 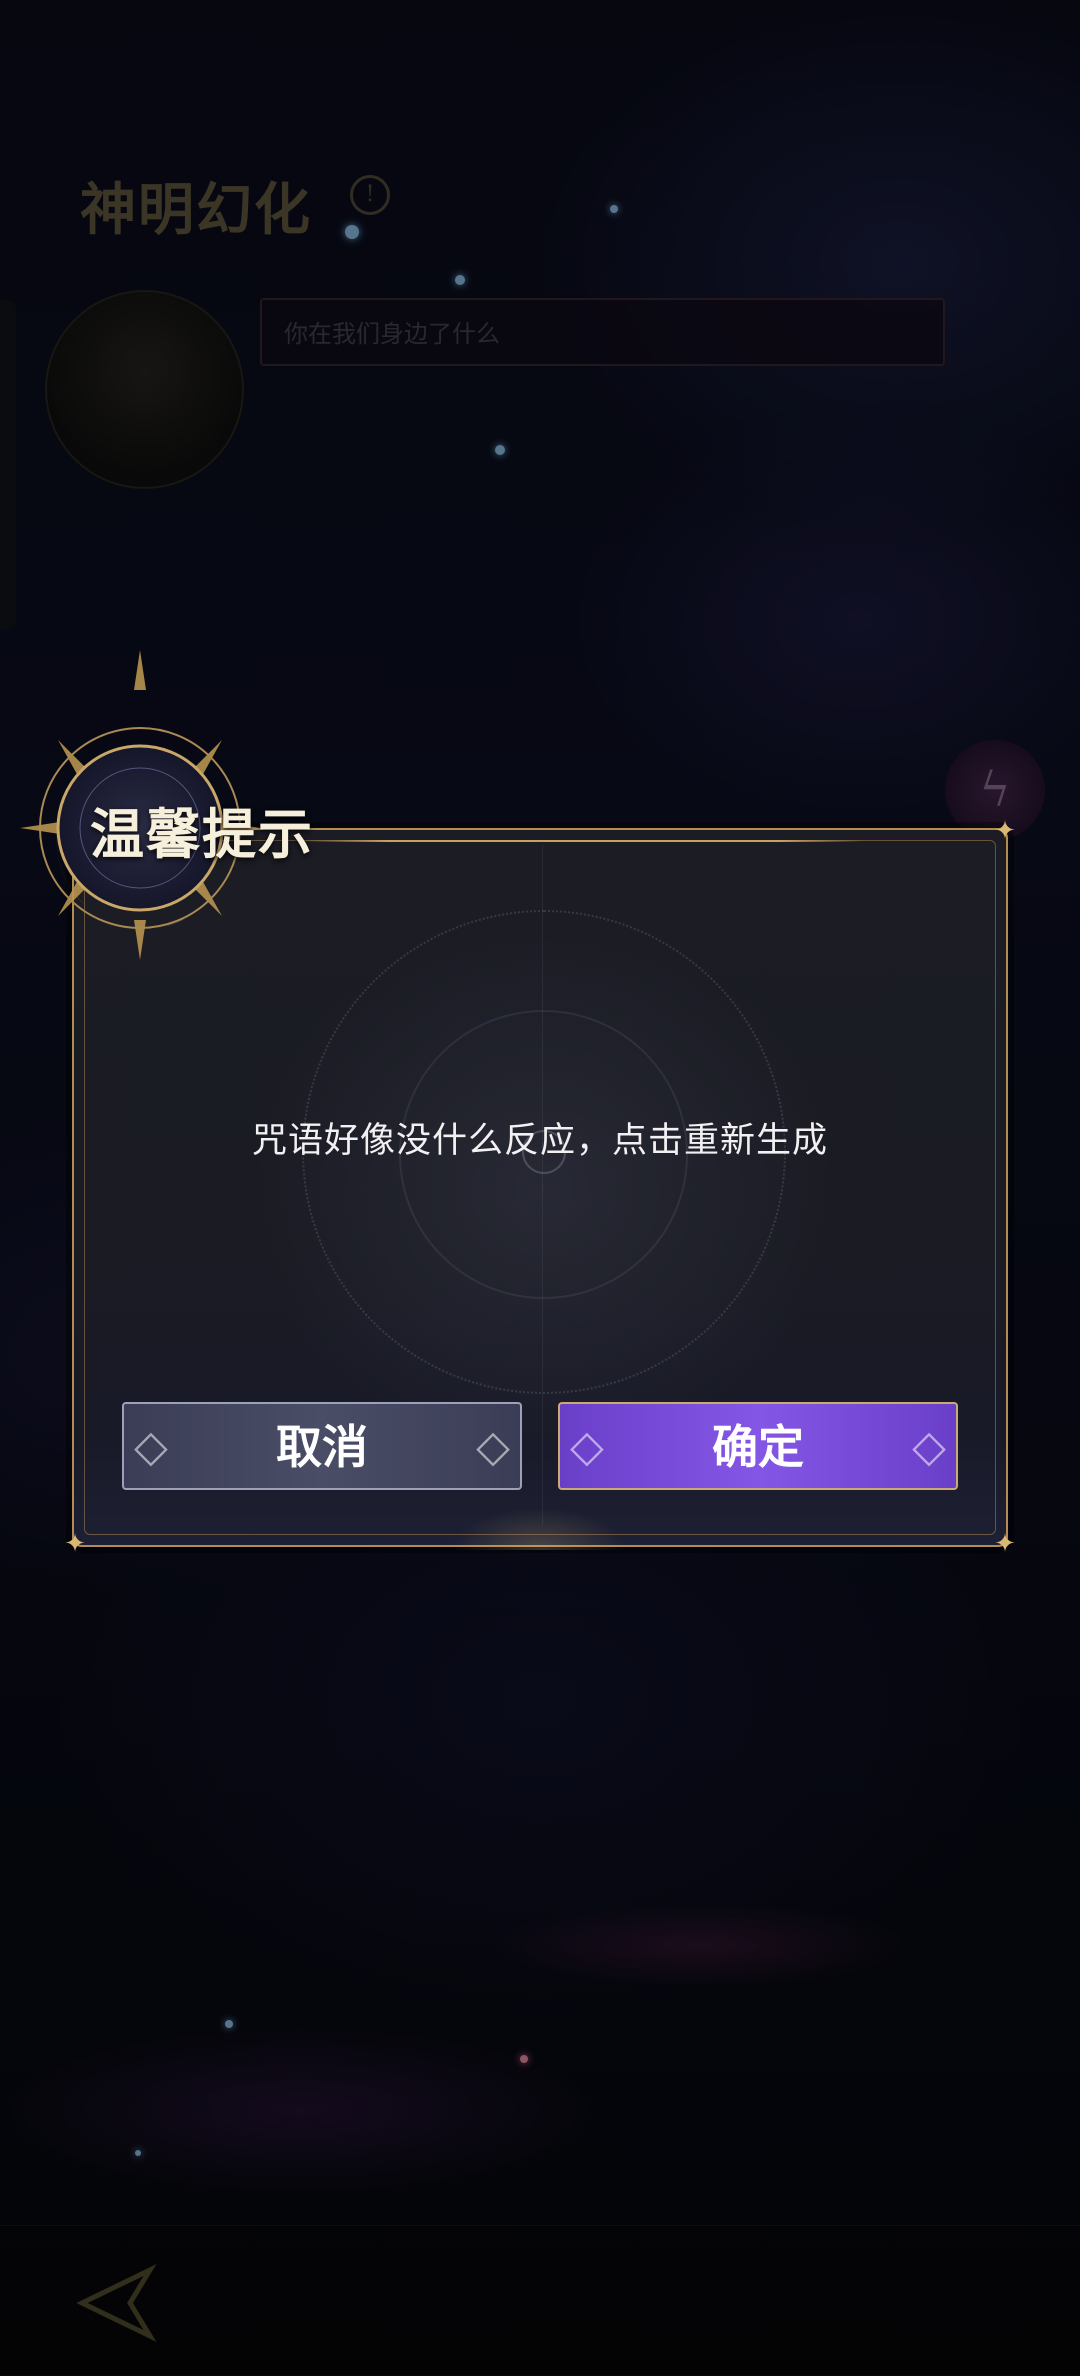 I want to click on dialog-bottom-glow, so click(x=539, y=1520).